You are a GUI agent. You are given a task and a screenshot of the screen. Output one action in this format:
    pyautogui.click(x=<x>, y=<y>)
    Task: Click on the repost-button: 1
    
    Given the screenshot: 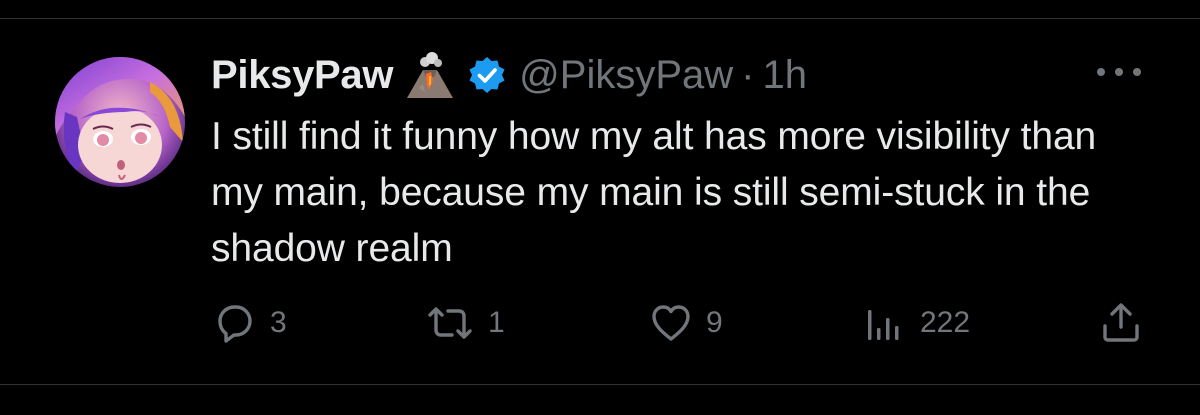 What is the action you would take?
    pyautogui.click(x=464, y=323)
    